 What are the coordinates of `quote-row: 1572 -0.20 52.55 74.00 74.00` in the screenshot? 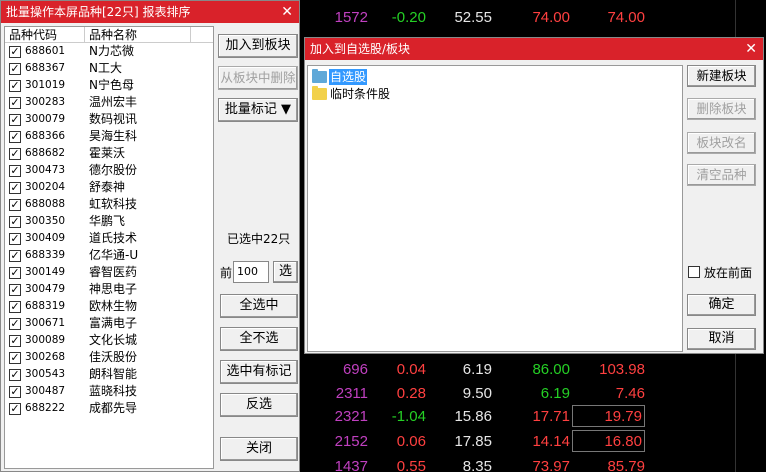 It's located at (533, 18).